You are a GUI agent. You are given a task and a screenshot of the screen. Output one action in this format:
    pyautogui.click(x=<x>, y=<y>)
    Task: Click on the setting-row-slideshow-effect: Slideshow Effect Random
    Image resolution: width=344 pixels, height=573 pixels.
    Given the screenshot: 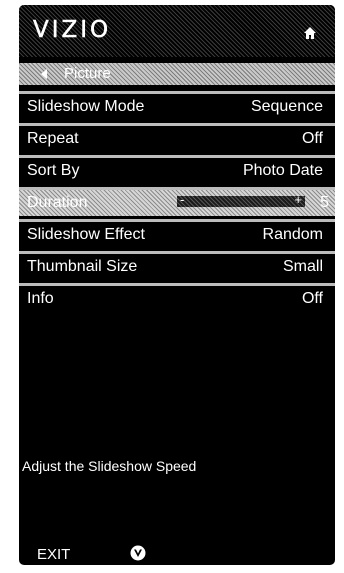 What is the action you would take?
    pyautogui.click(x=177, y=233)
    